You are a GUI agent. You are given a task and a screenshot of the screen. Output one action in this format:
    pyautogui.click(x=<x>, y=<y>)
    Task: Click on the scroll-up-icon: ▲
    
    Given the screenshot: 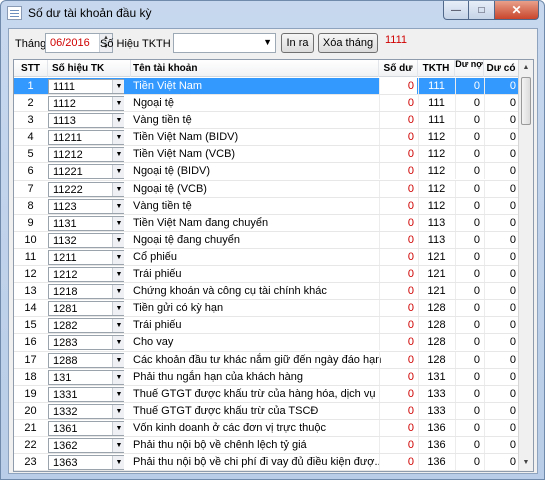 What is the action you would take?
    pyautogui.click(x=526, y=68)
    